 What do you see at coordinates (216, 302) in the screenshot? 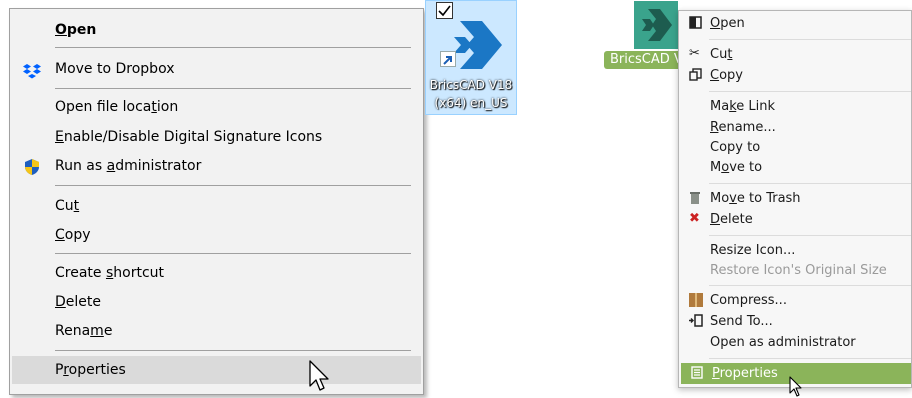
I see `menu-item-delete: Delete` at bounding box center [216, 302].